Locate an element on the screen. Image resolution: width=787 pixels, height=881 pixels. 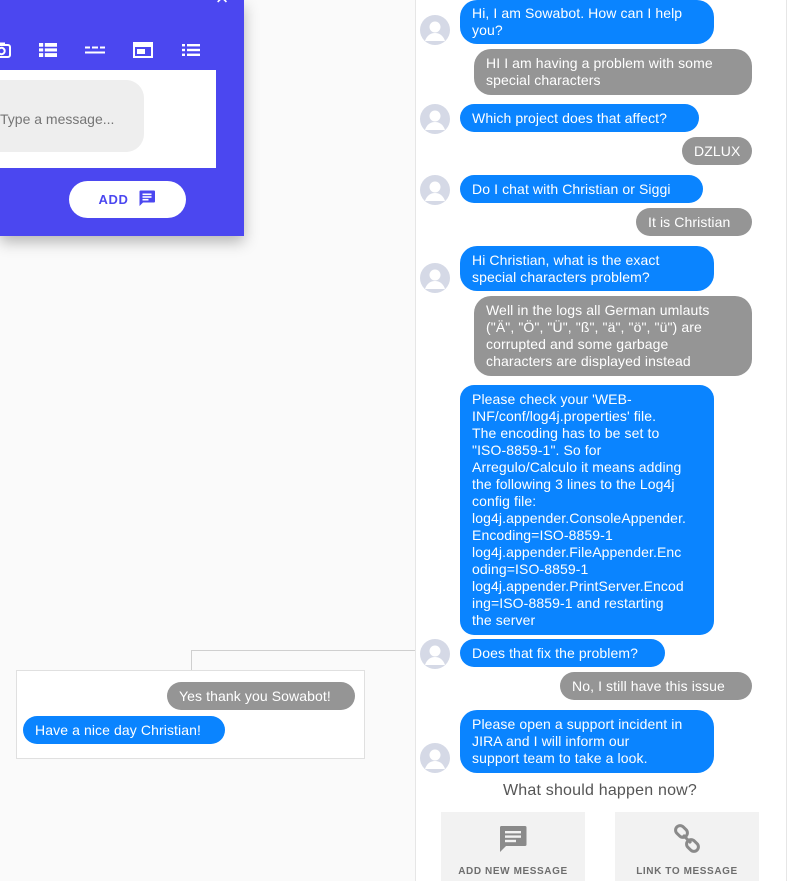
add-new-message-button: ADD NEW MESSAGE is located at coordinates (513, 846).